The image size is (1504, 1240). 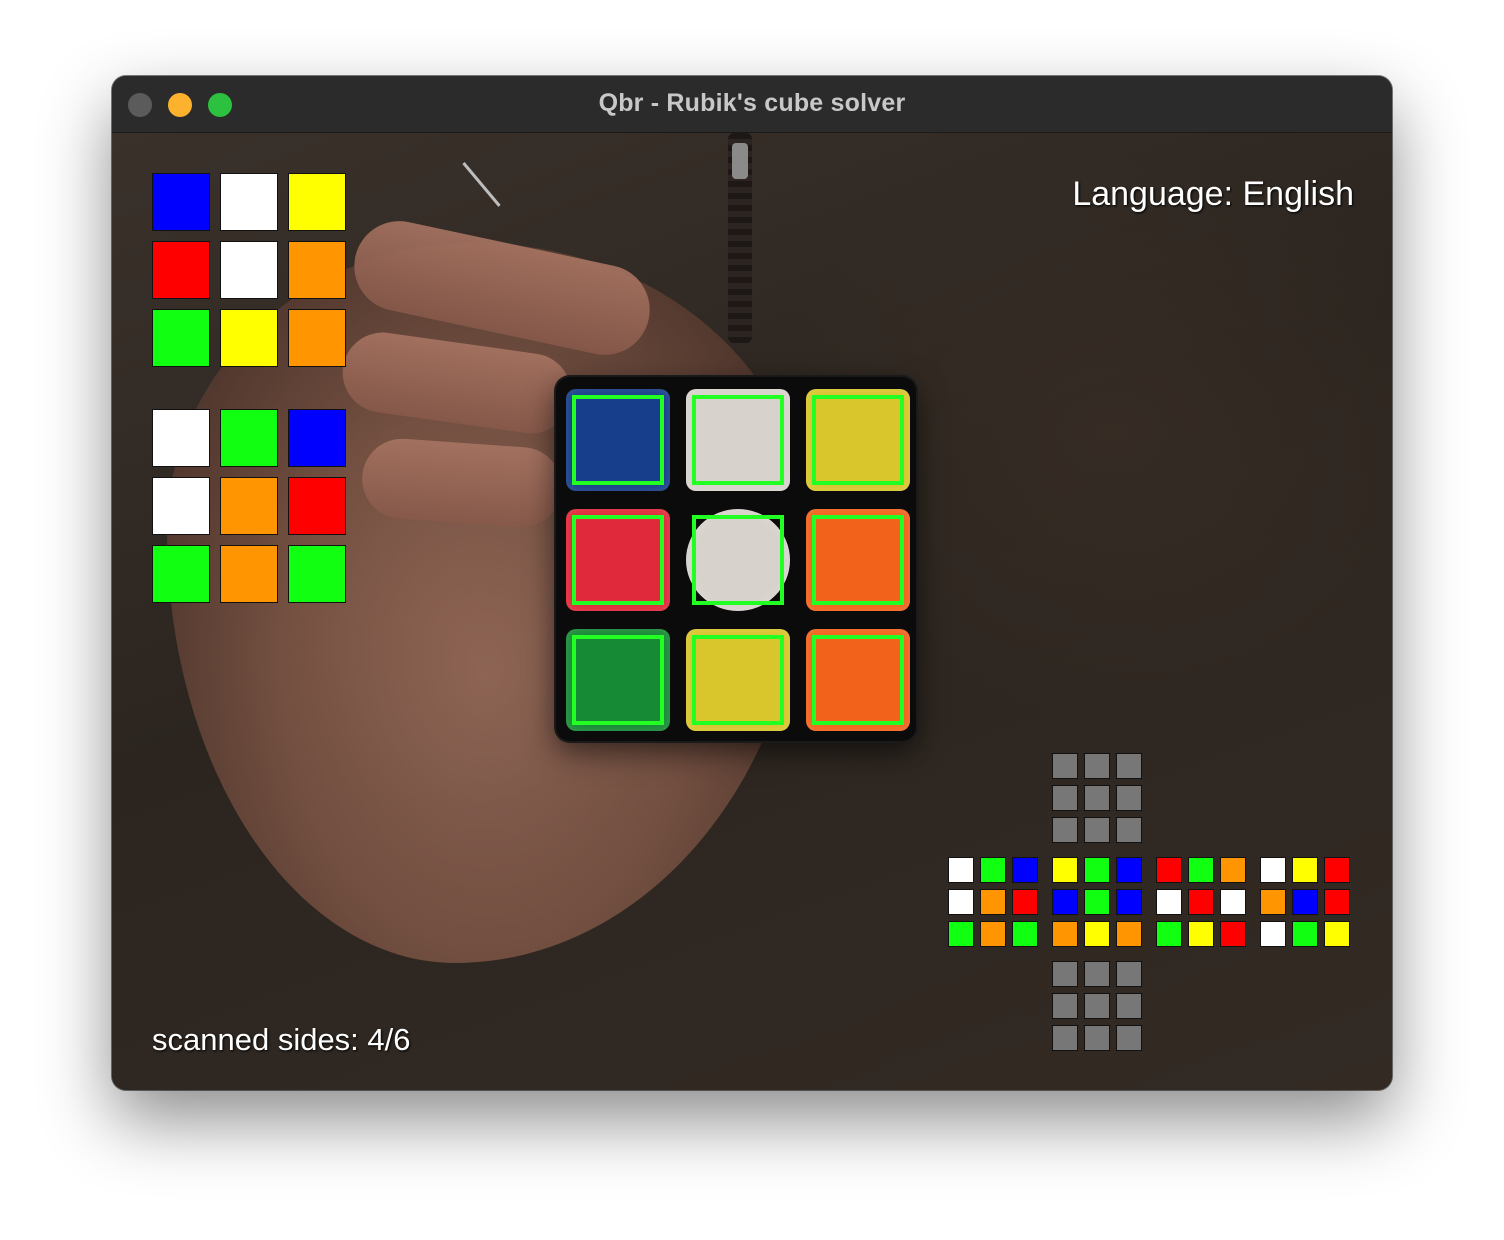 I want to click on net-face-down, so click(x=1097, y=1006).